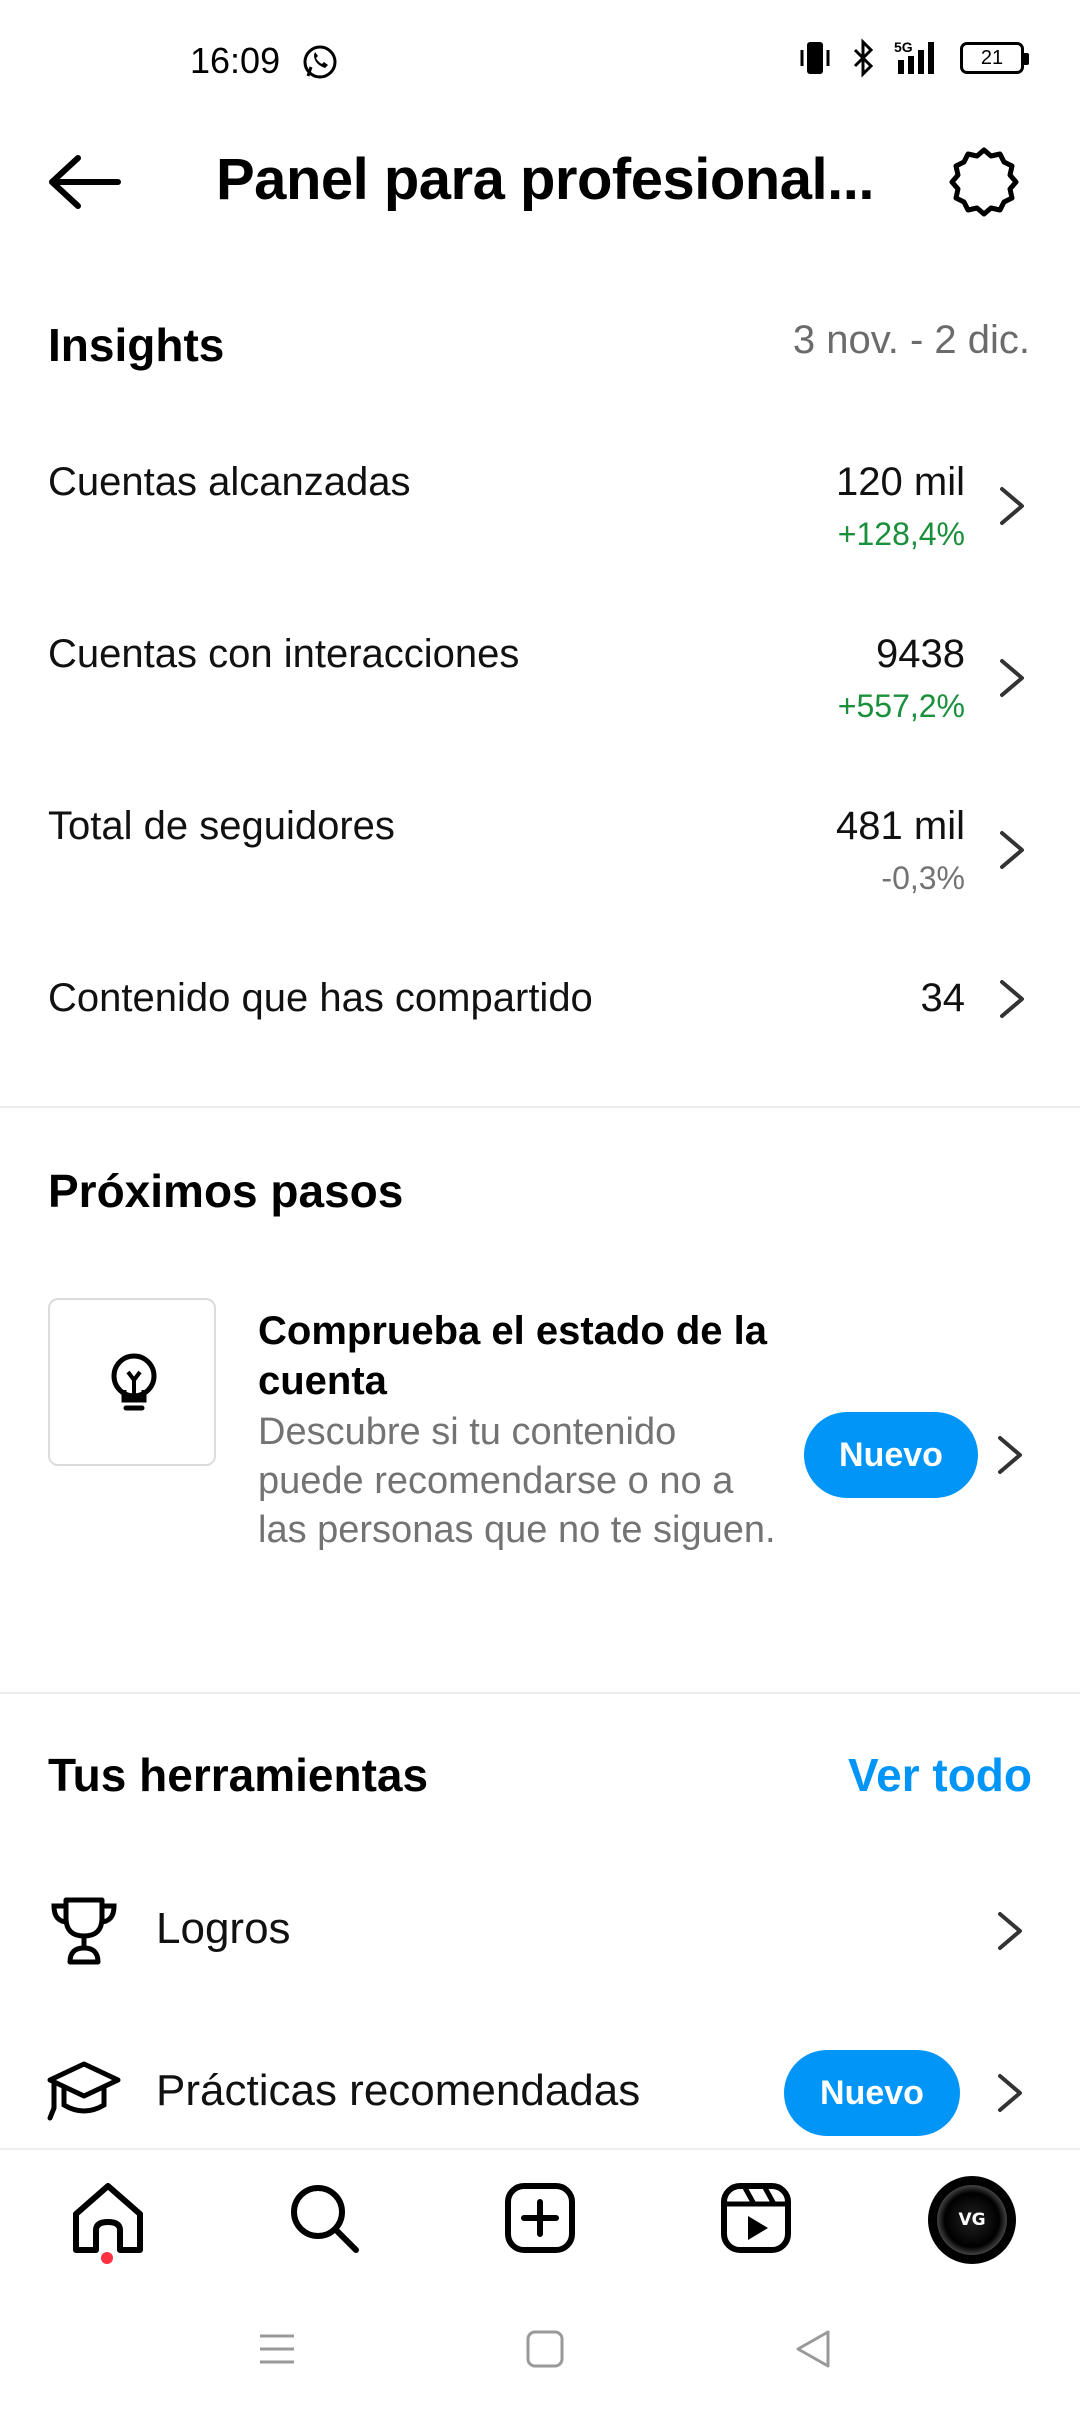 The image size is (1080, 2412). I want to click on lightbulb-icon, so click(134, 1382).